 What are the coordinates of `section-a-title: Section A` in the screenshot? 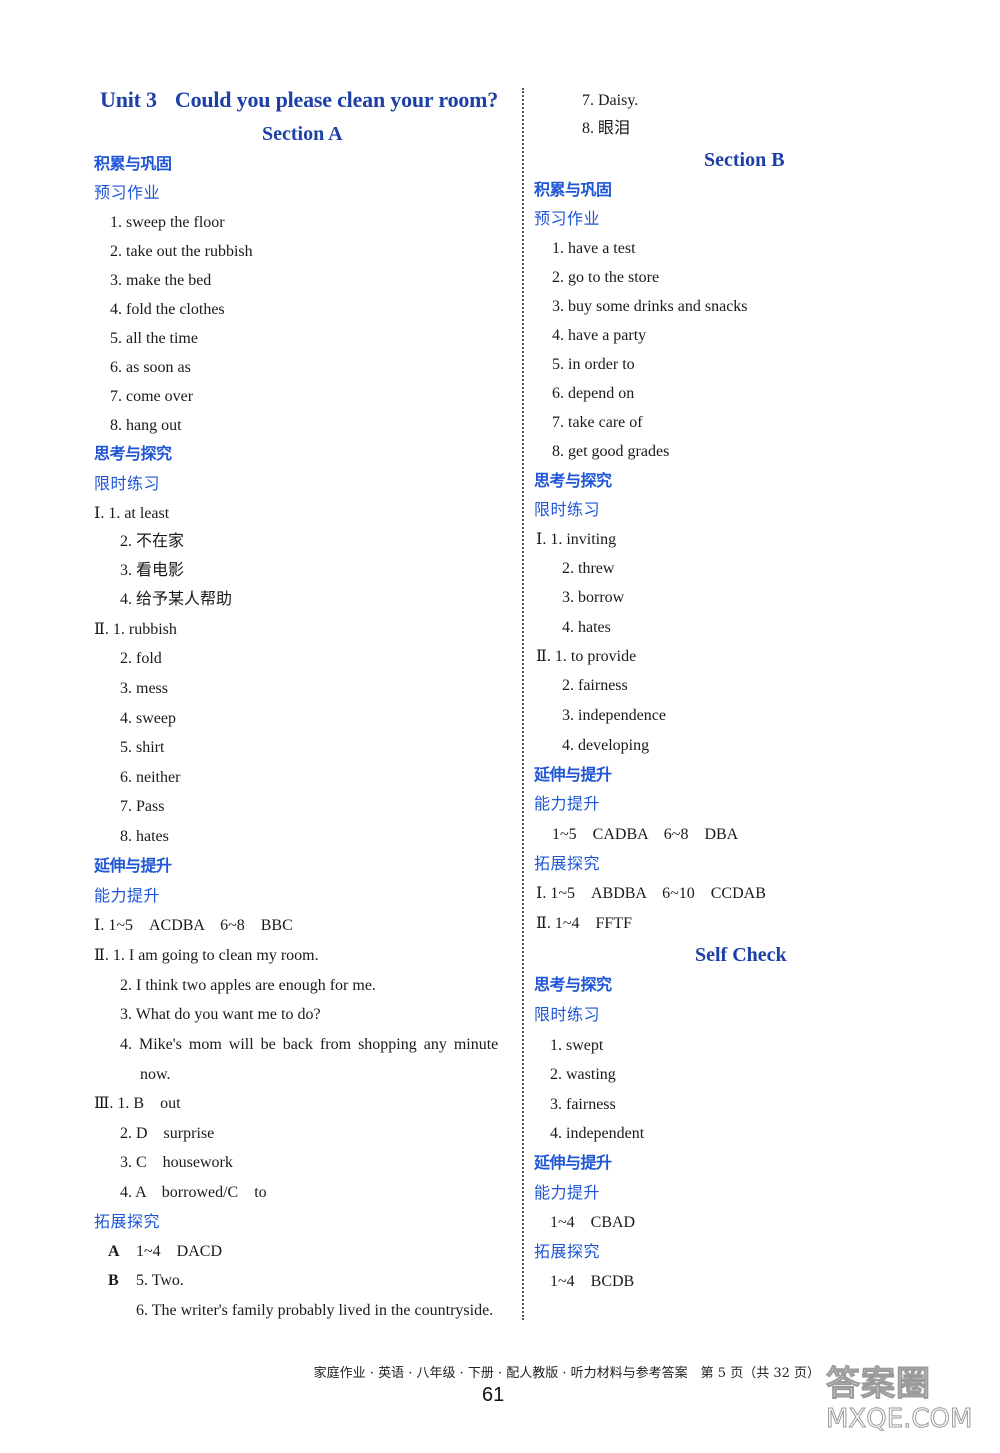 It's located at (302, 134).